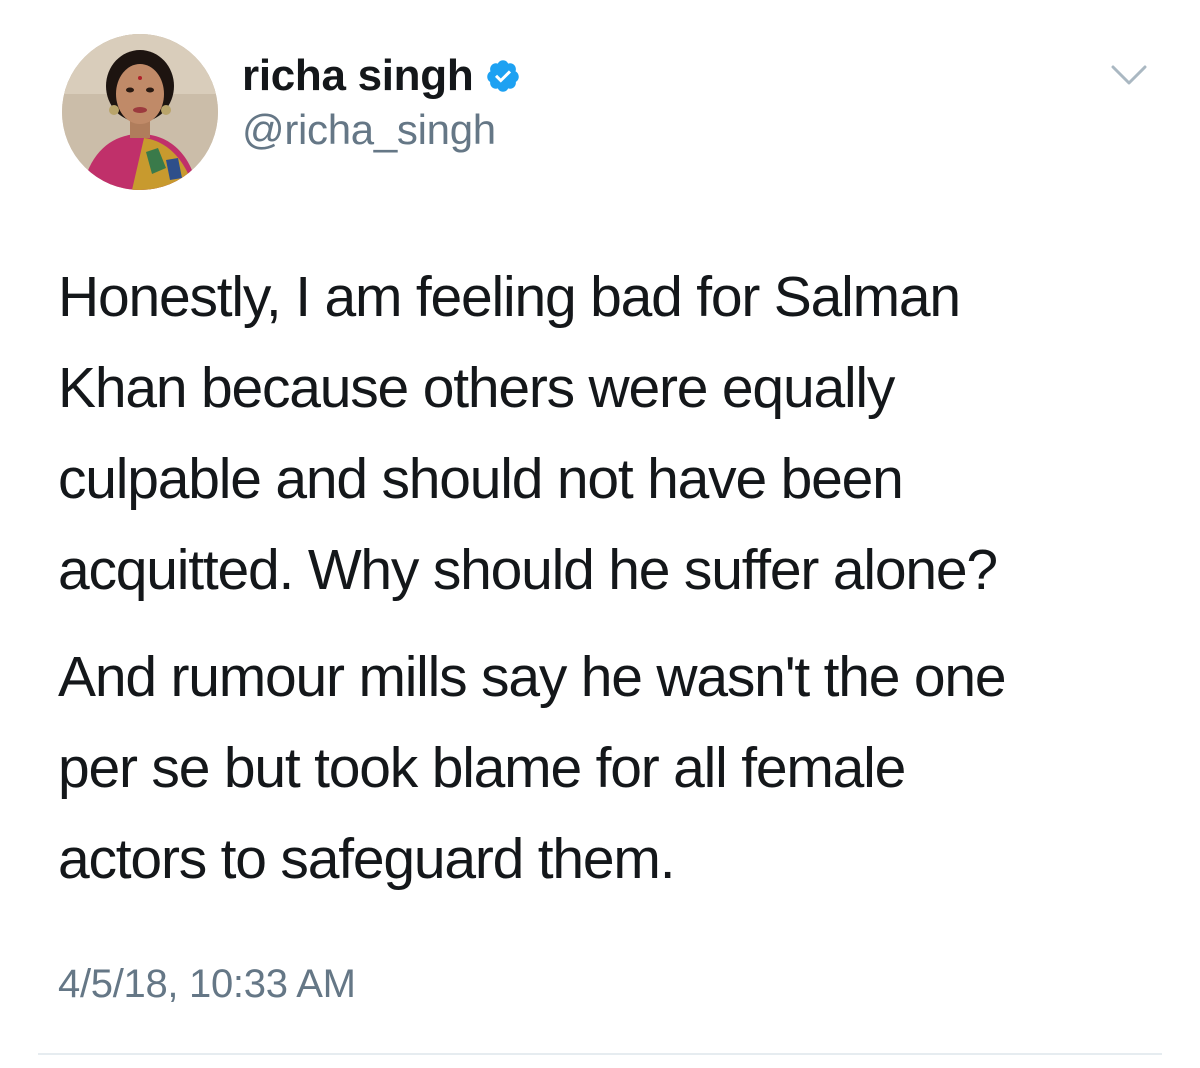 Image resolution: width=1200 pixels, height=1068 pixels. What do you see at coordinates (482, 768) in the screenshot?
I see `tweet-text-line: per se but took blame for all female` at bounding box center [482, 768].